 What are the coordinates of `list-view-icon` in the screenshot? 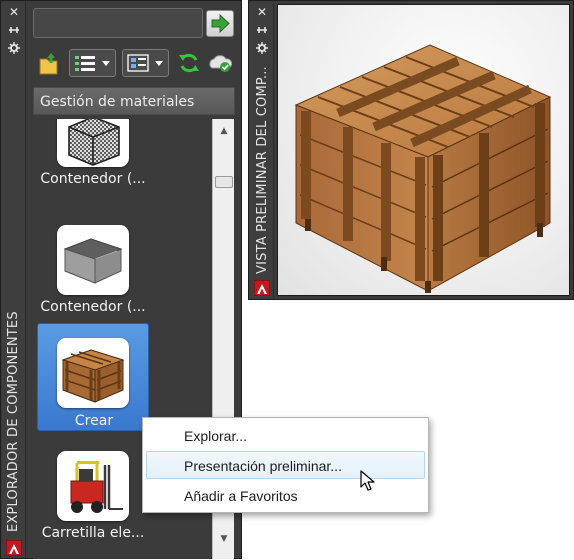 It's located at (92, 63).